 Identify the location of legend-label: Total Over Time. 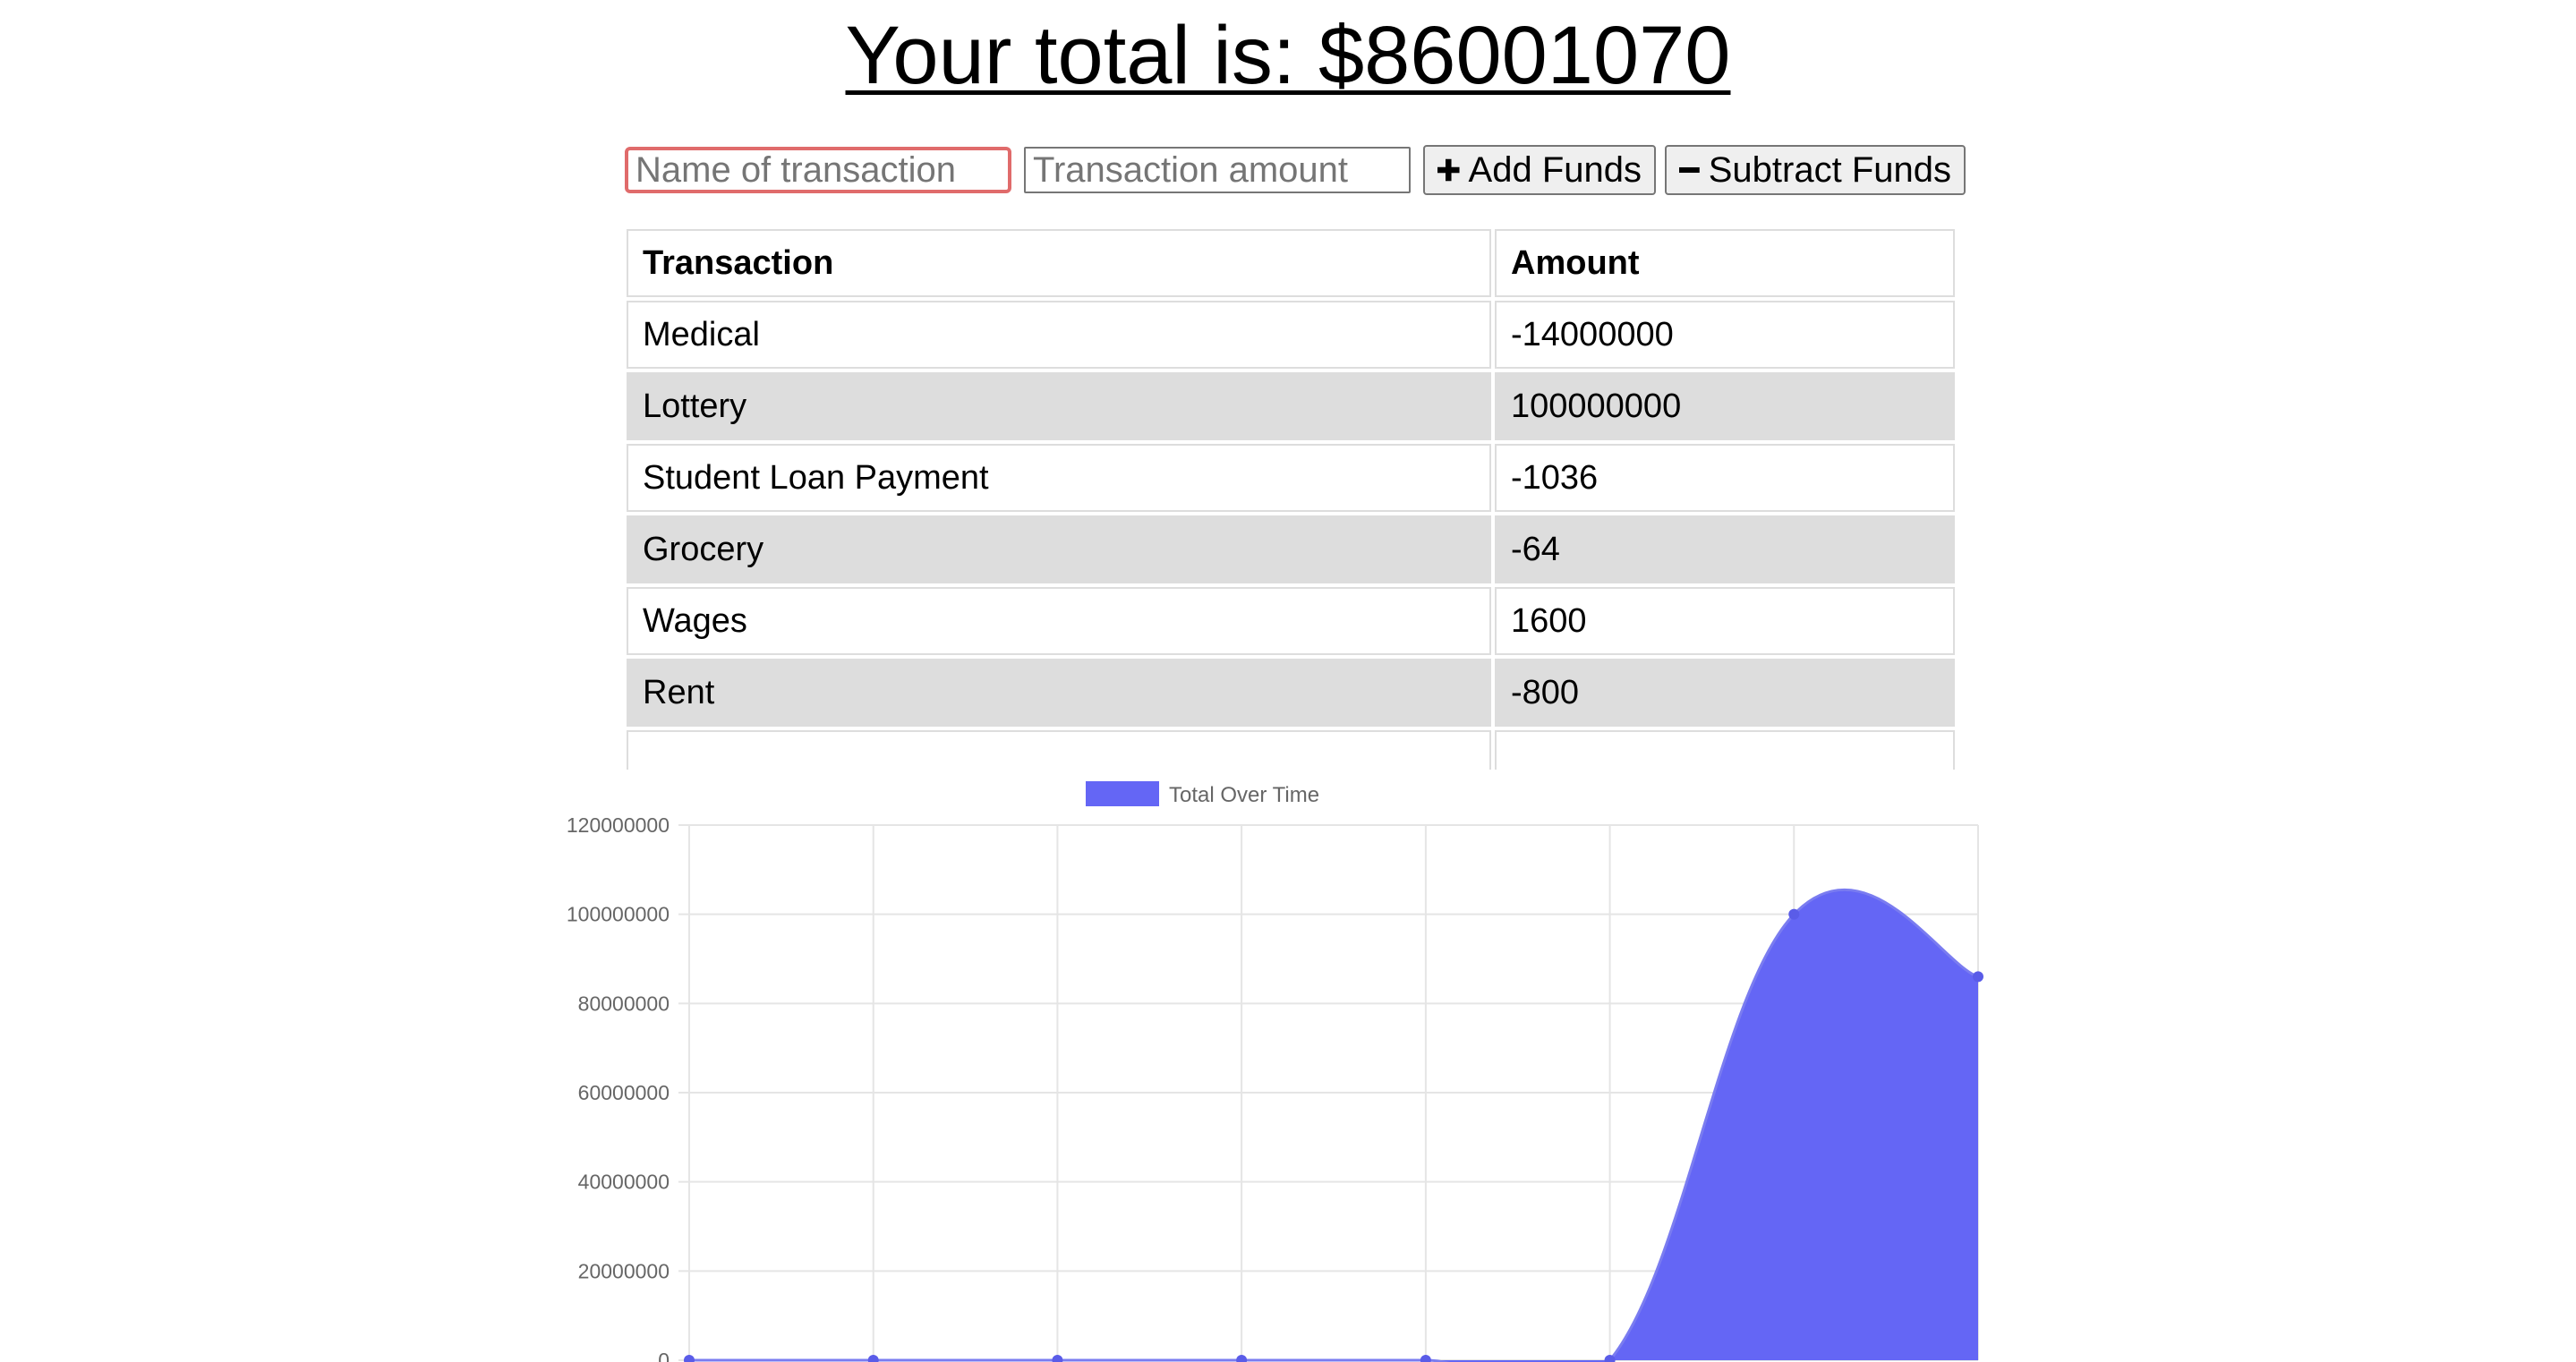
(1244, 795).